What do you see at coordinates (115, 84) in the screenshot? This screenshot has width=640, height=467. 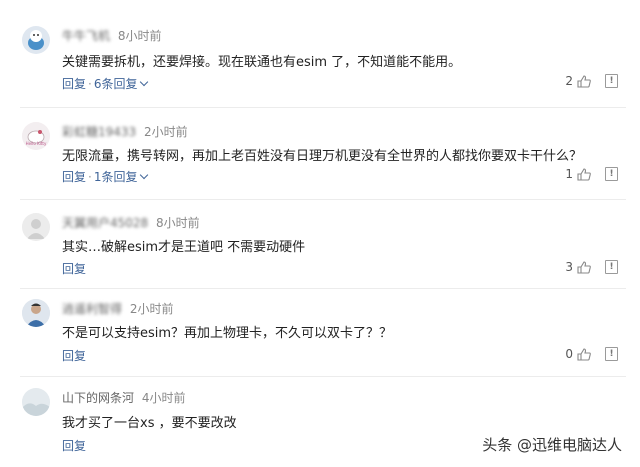 I see `replies-count-label: 6条回复` at bounding box center [115, 84].